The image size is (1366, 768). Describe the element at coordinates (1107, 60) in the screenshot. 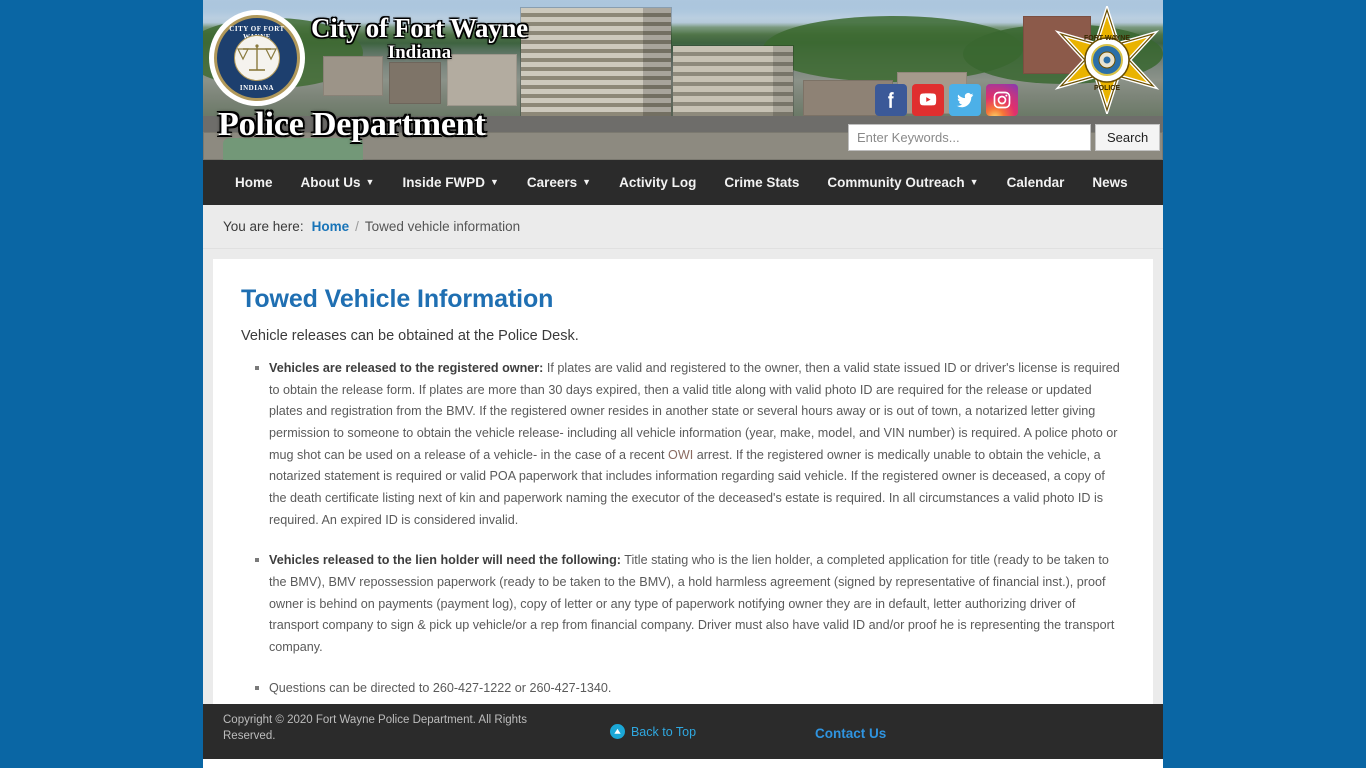

I see `police-badge-logo: FORT WAYNE POLICE` at that location.